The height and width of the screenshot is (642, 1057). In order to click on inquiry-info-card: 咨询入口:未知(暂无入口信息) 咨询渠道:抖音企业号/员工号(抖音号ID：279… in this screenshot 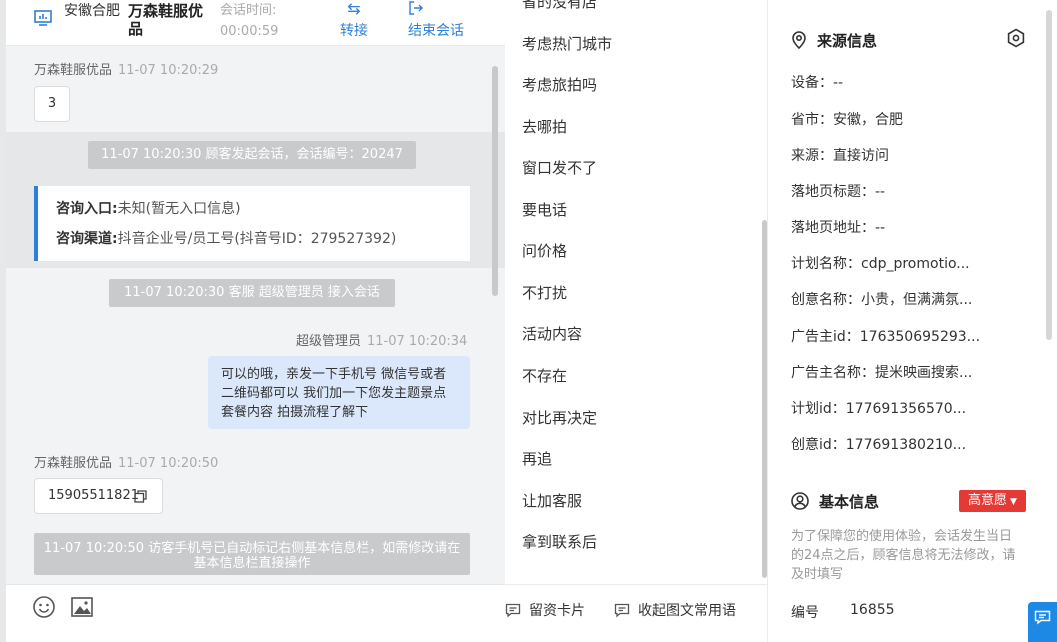, I will do `click(252, 223)`.